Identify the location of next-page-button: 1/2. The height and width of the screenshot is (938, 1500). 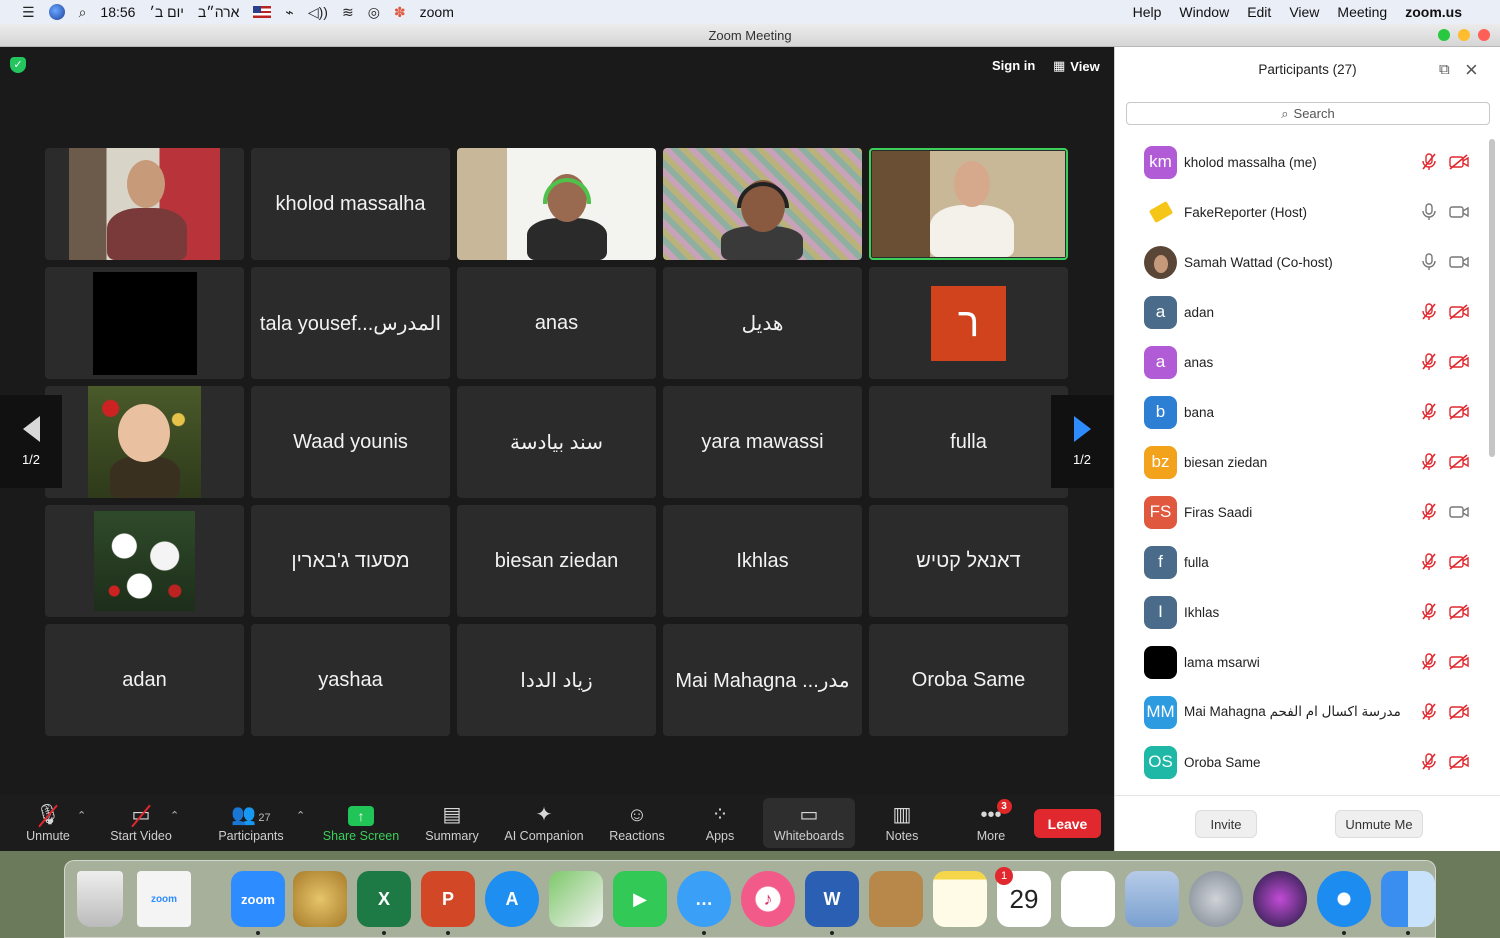
(1082, 441).